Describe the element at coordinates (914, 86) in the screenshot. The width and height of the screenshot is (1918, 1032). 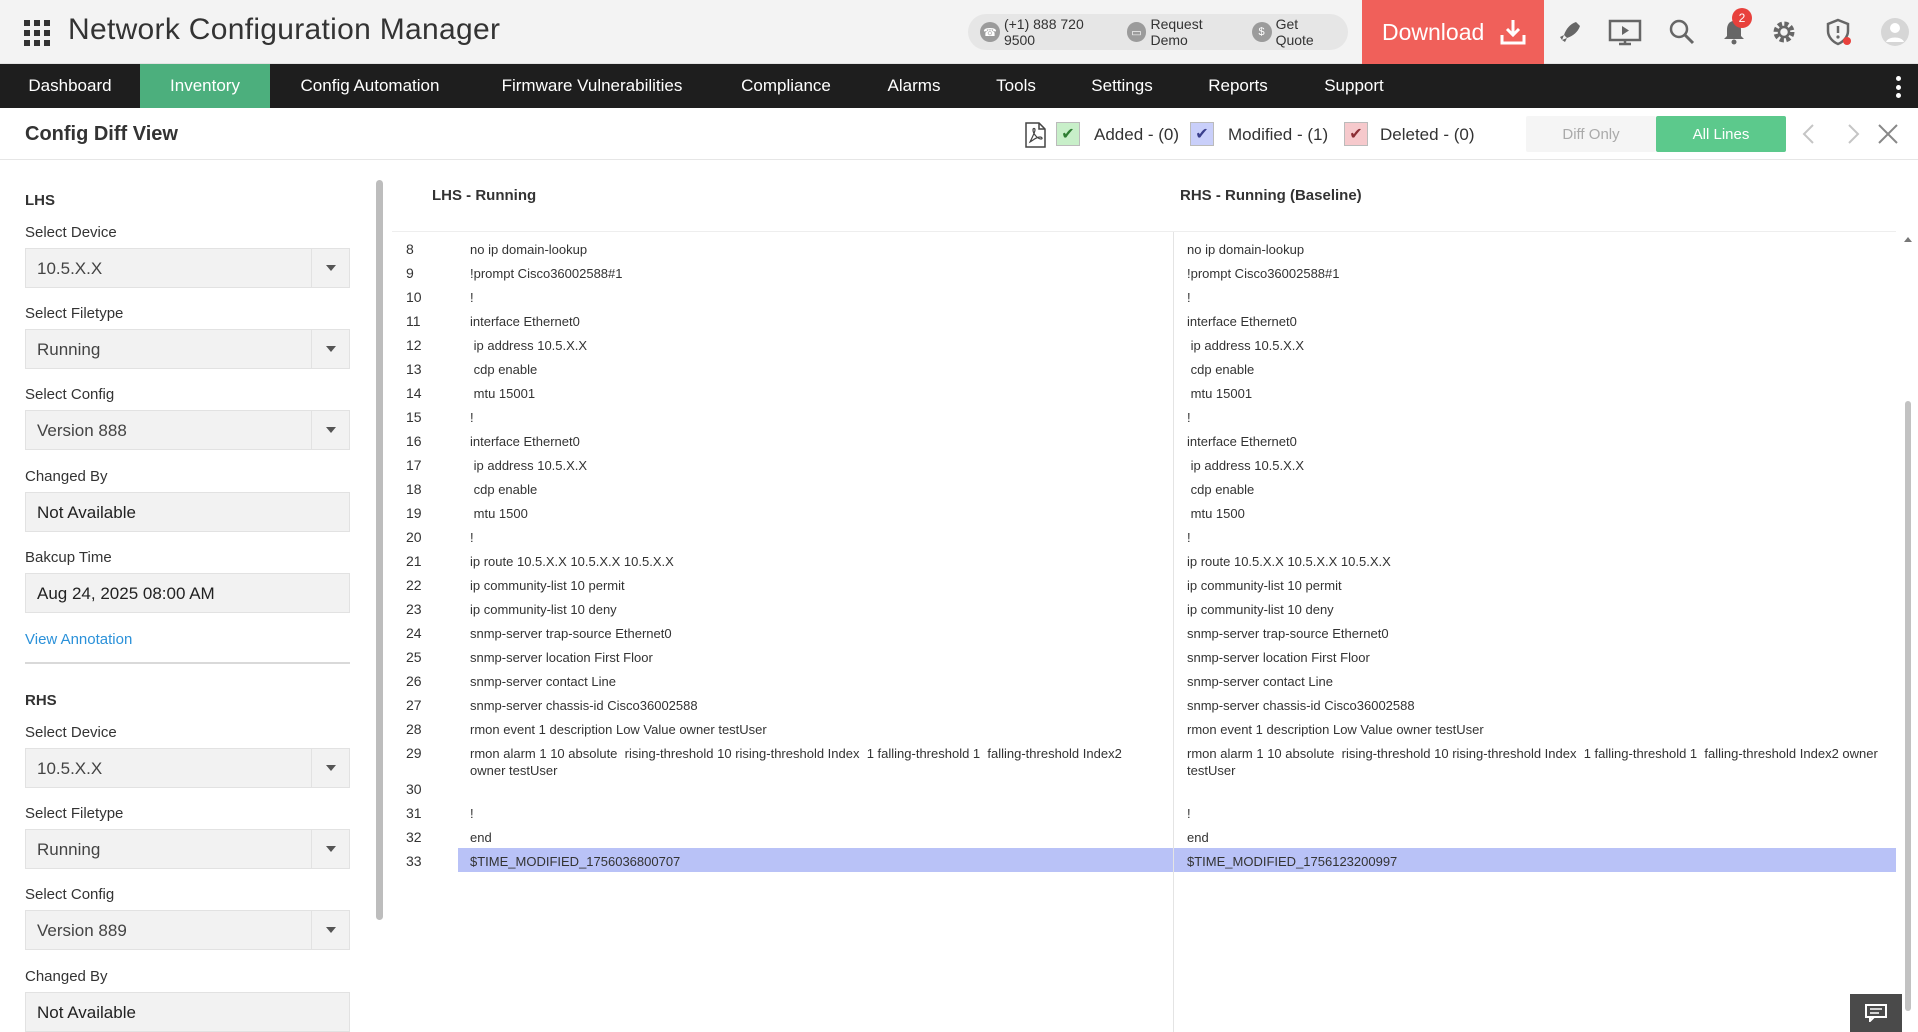
I see `nav-alarms: Alarms` at that location.